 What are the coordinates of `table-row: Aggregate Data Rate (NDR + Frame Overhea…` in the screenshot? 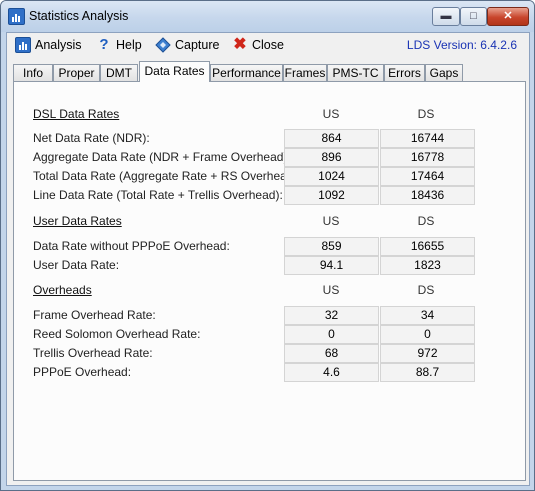 It's located at (269, 157).